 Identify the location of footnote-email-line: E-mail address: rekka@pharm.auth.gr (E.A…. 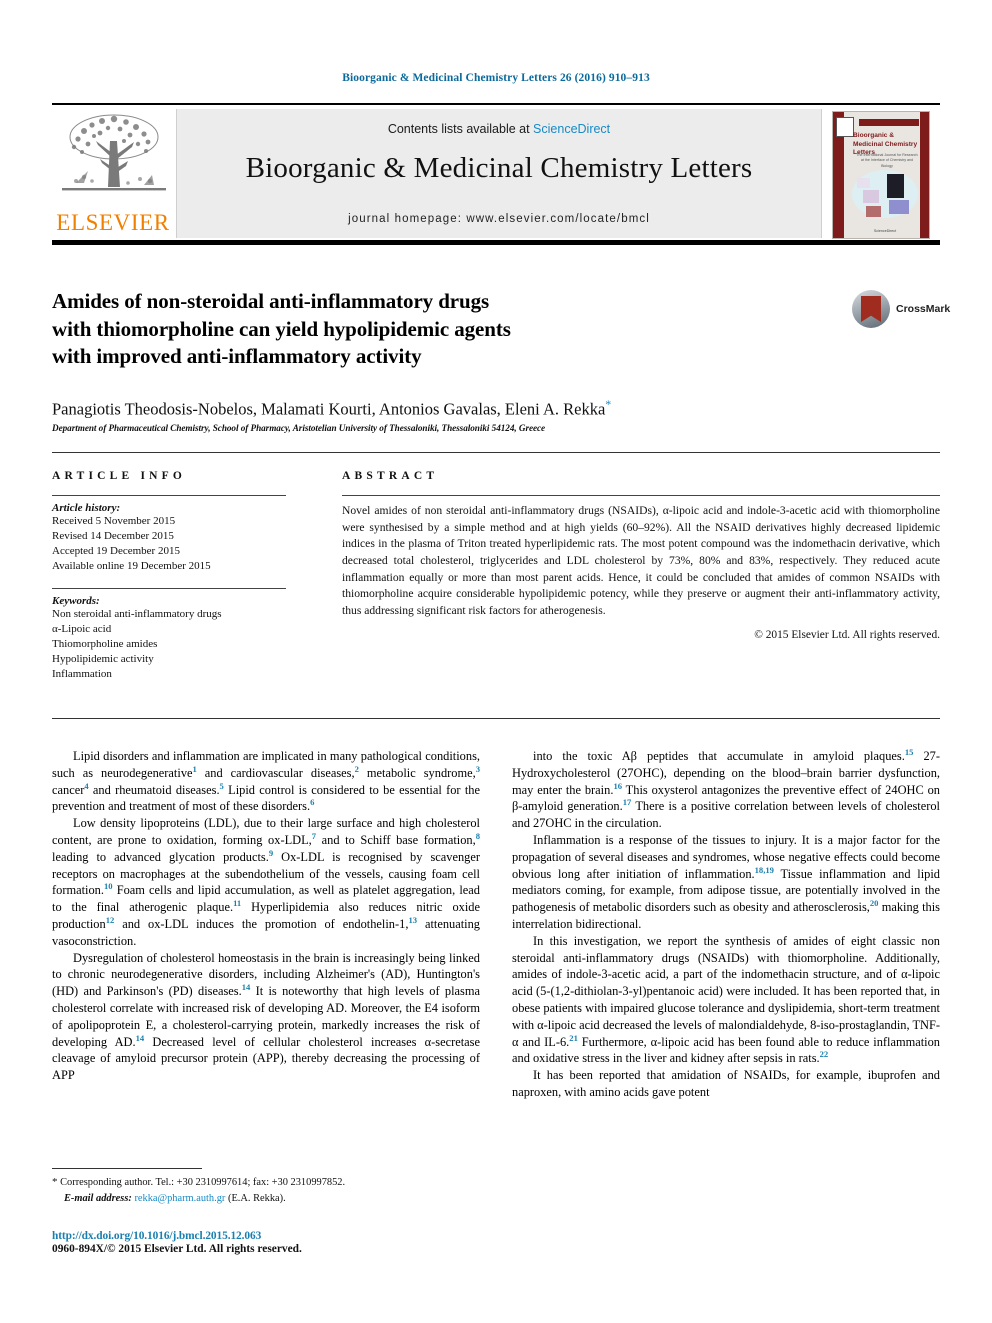
(266, 1198).